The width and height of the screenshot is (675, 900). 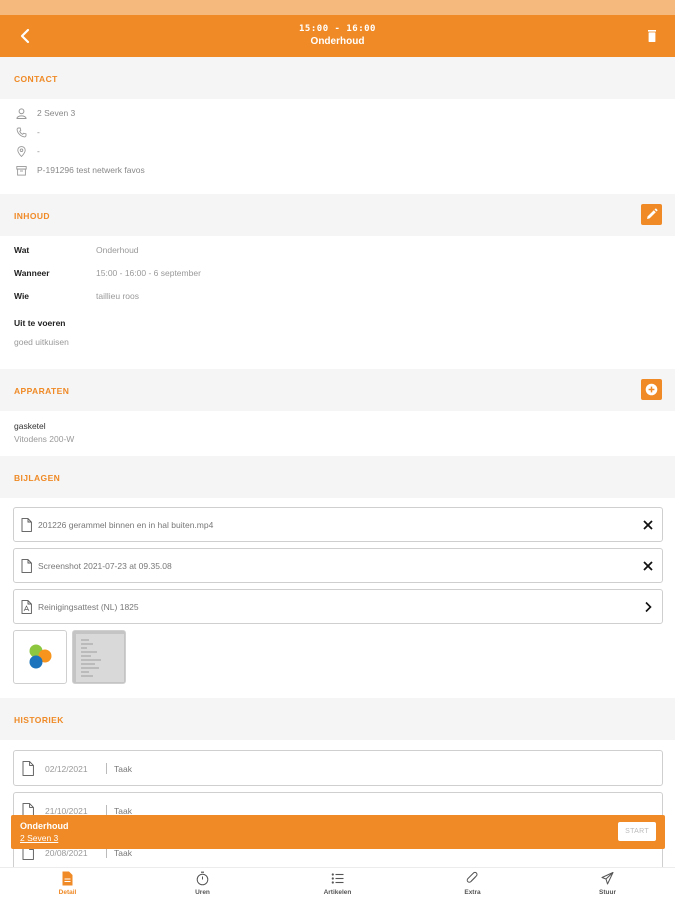 I want to click on historiek-section-header: HISTORIEK, so click(x=337, y=719).